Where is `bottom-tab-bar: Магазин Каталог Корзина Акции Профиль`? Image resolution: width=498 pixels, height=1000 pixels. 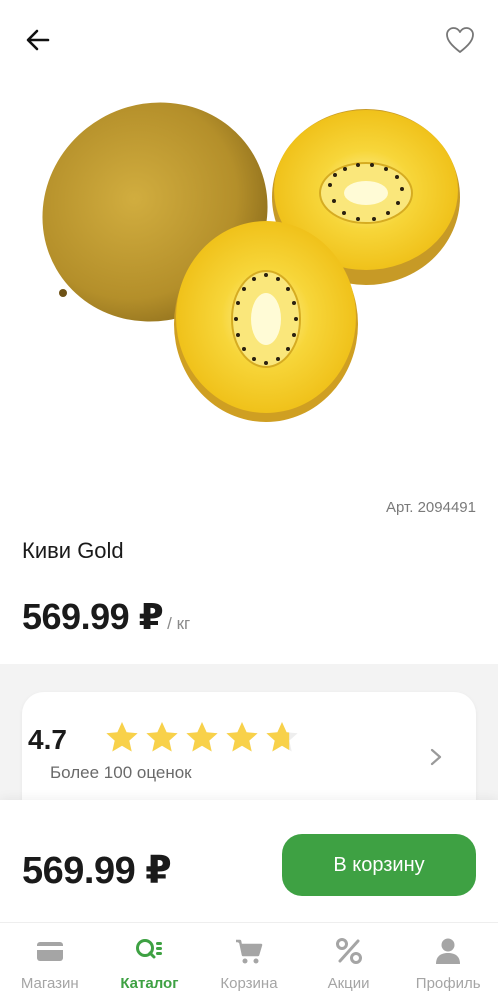
bottom-tab-bar: Магазин Каталог Корзина Акции Профиль is located at coordinates (249, 961).